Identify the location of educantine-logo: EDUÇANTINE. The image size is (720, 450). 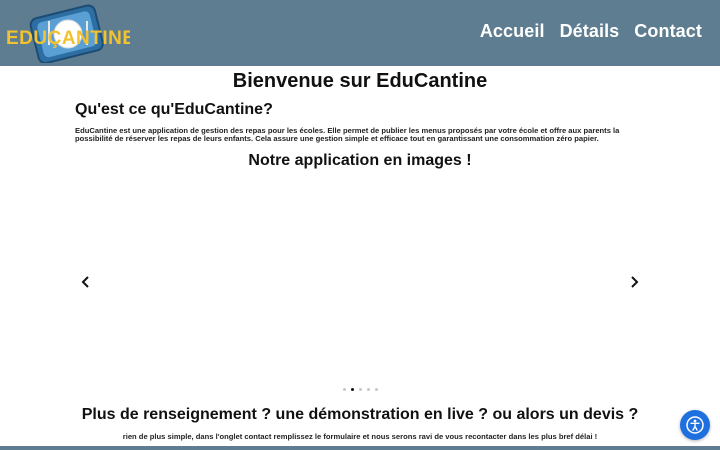
(66, 33).